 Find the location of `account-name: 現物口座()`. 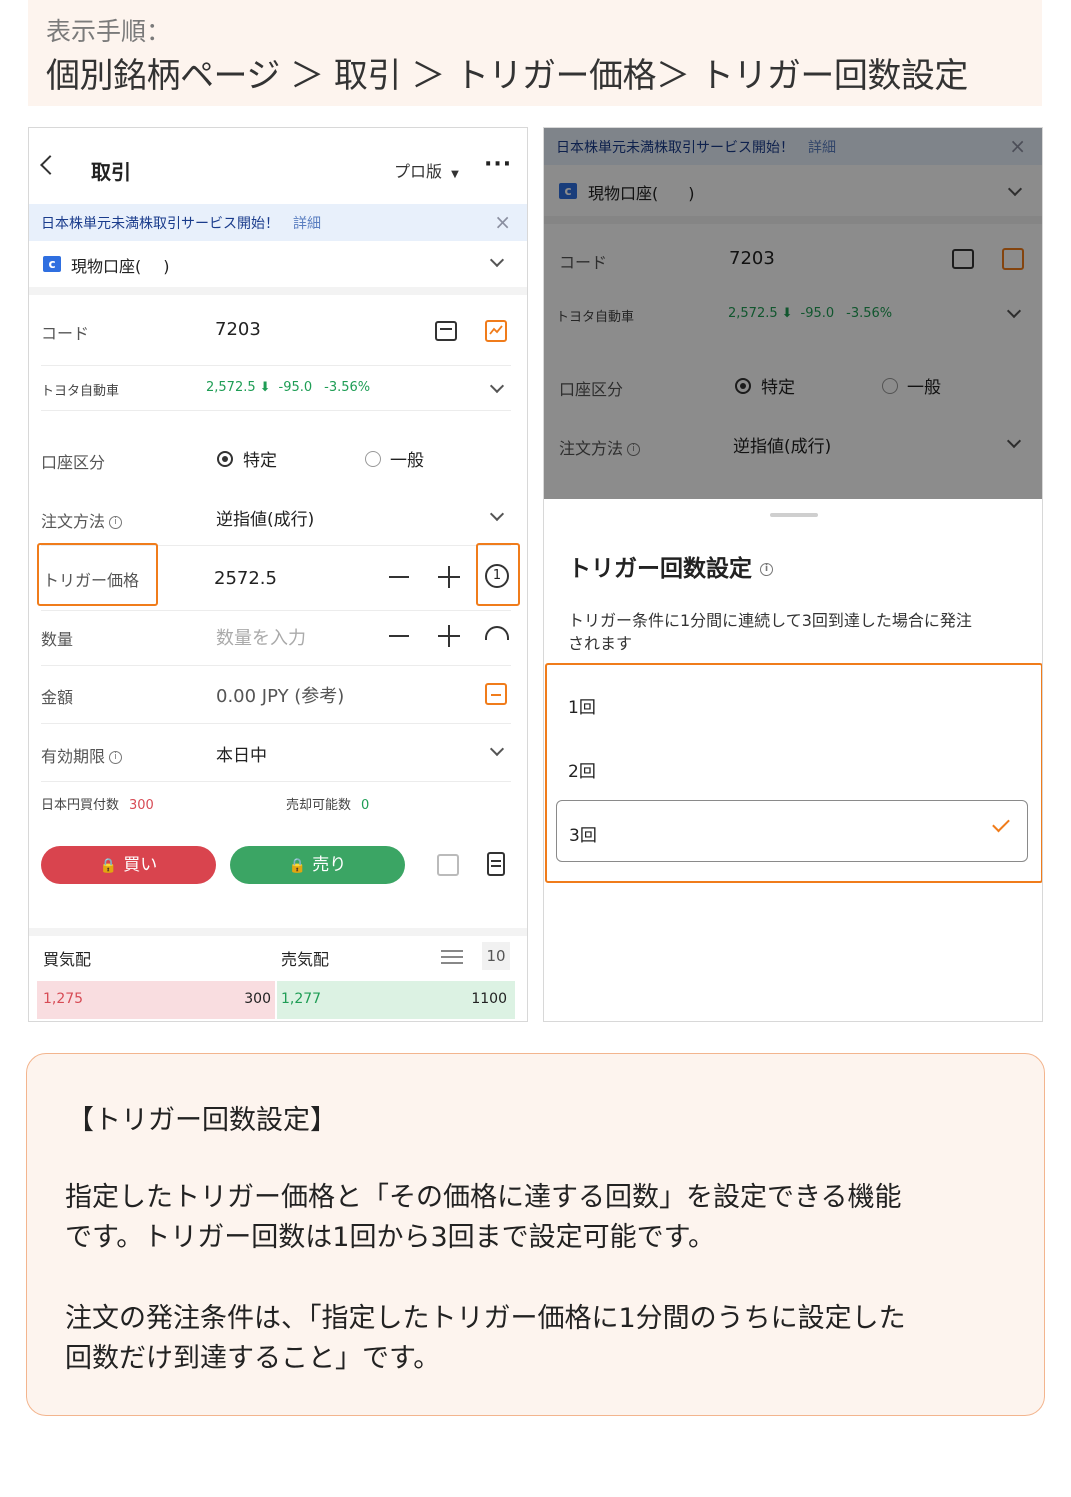

account-name: 現物口座() is located at coordinates (120, 266).